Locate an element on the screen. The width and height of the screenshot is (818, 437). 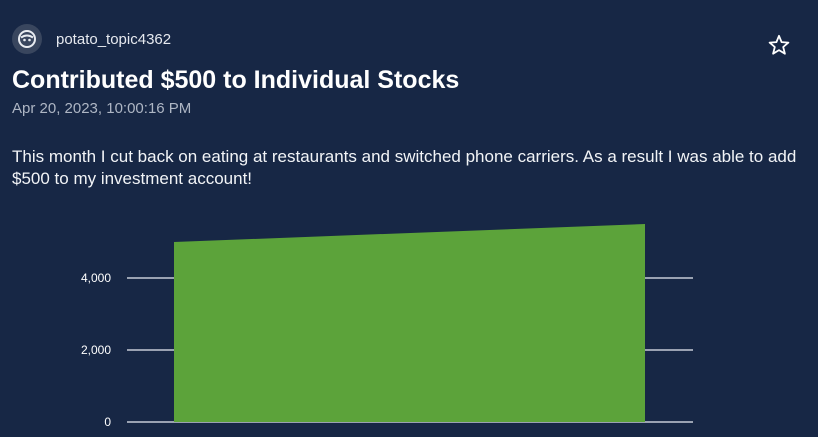
y-tick-label: 0 is located at coordinates (107, 422).